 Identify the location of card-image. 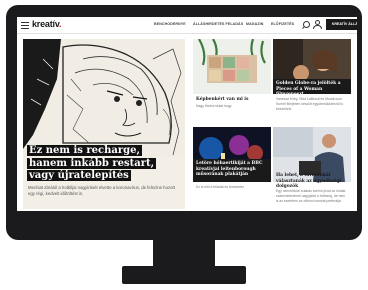
(232, 66).